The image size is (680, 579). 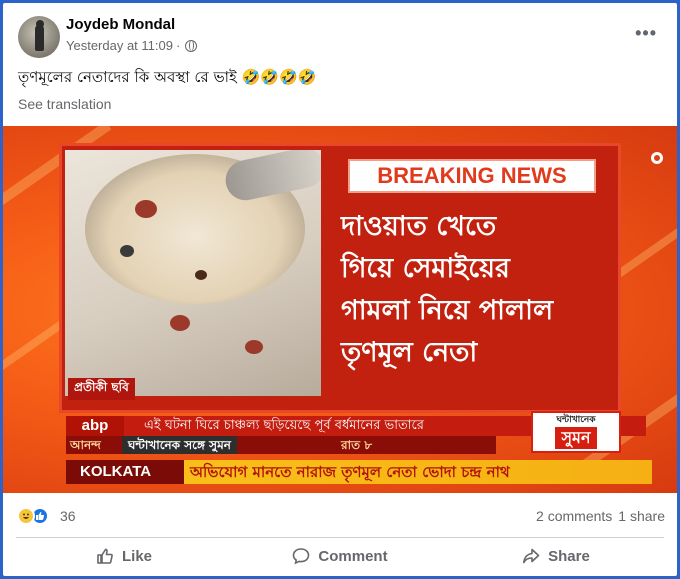 I want to click on headline-line: তৃণমূল নেতা, so click(x=409, y=352).